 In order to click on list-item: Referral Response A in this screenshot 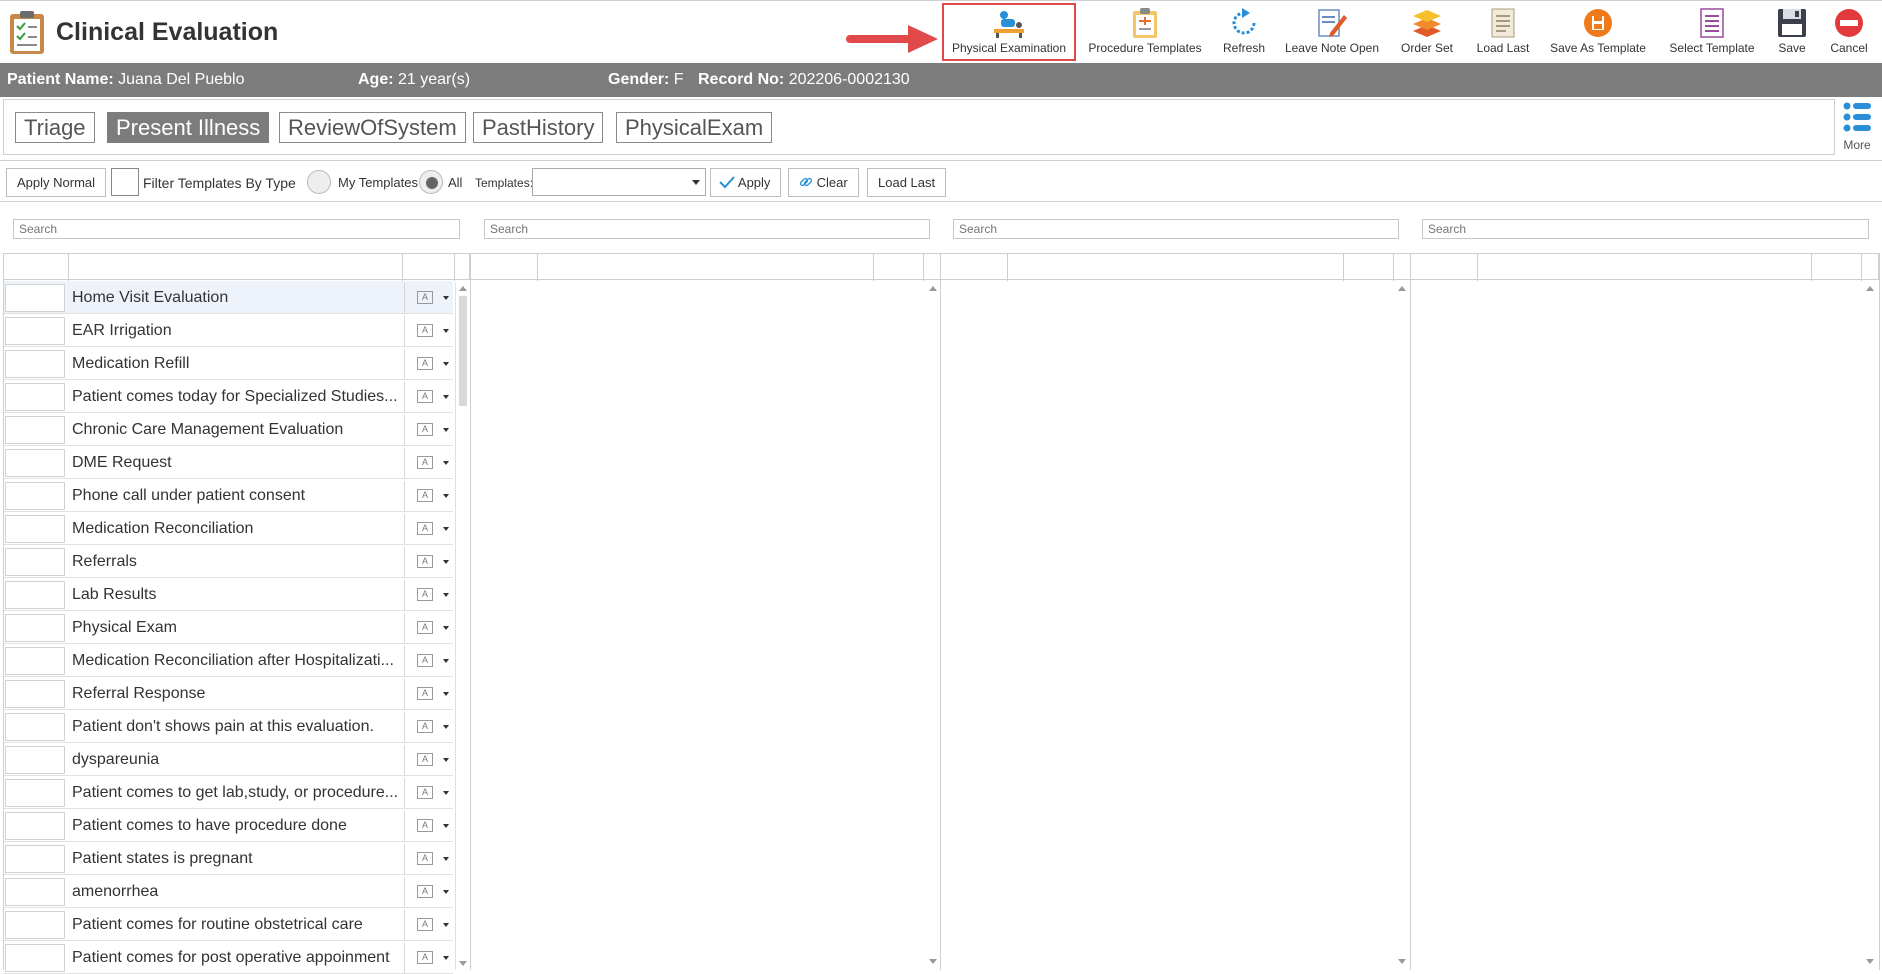, I will do `click(228, 693)`.